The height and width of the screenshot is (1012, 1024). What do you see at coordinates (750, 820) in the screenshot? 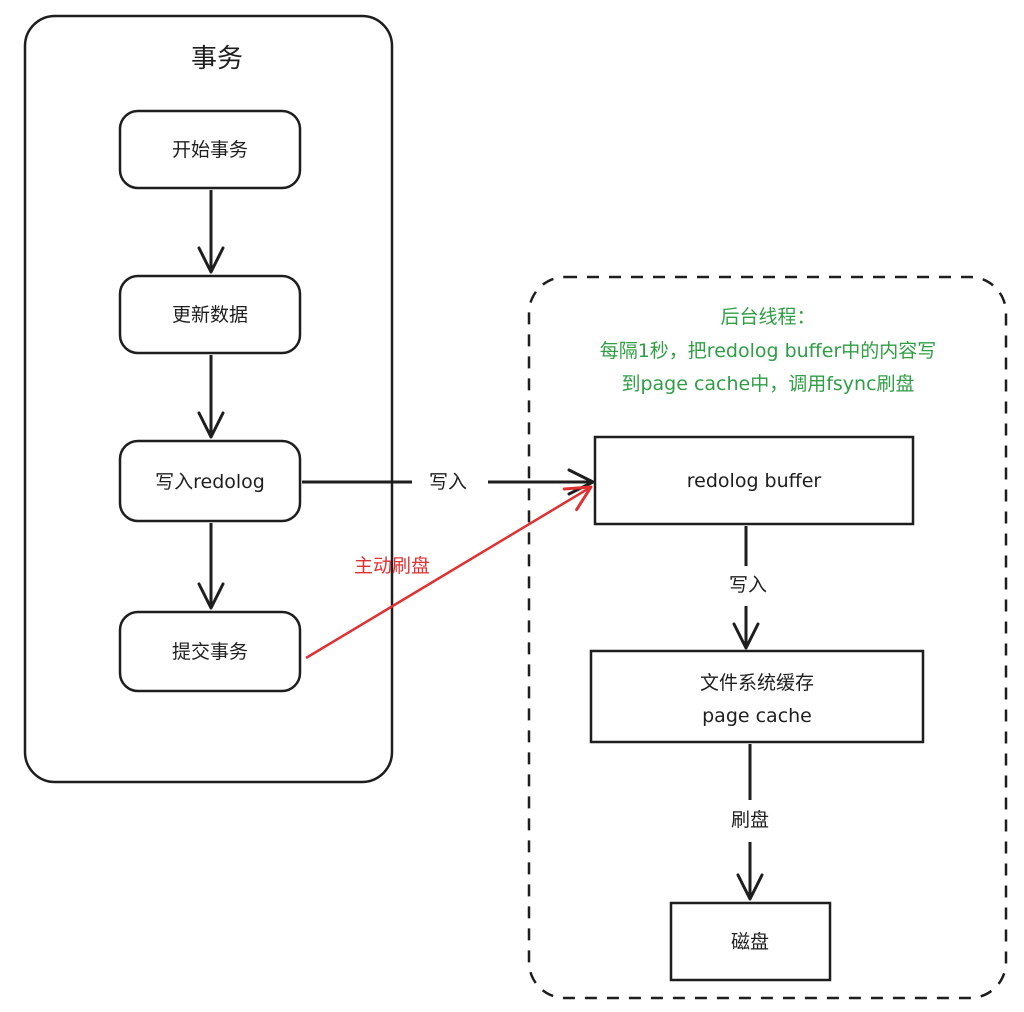
I see `cache-to-disk-label: 刷盘` at bounding box center [750, 820].